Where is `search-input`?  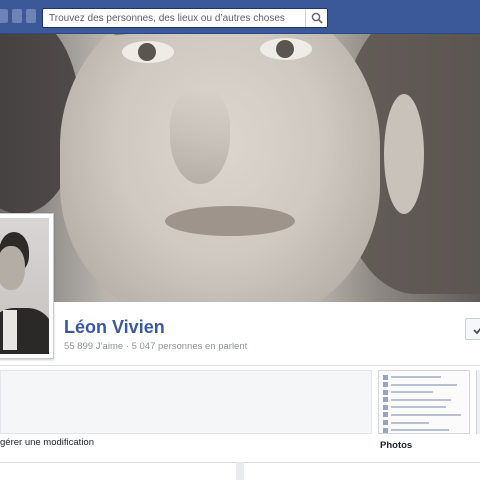
search-input is located at coordinates (173, 18).